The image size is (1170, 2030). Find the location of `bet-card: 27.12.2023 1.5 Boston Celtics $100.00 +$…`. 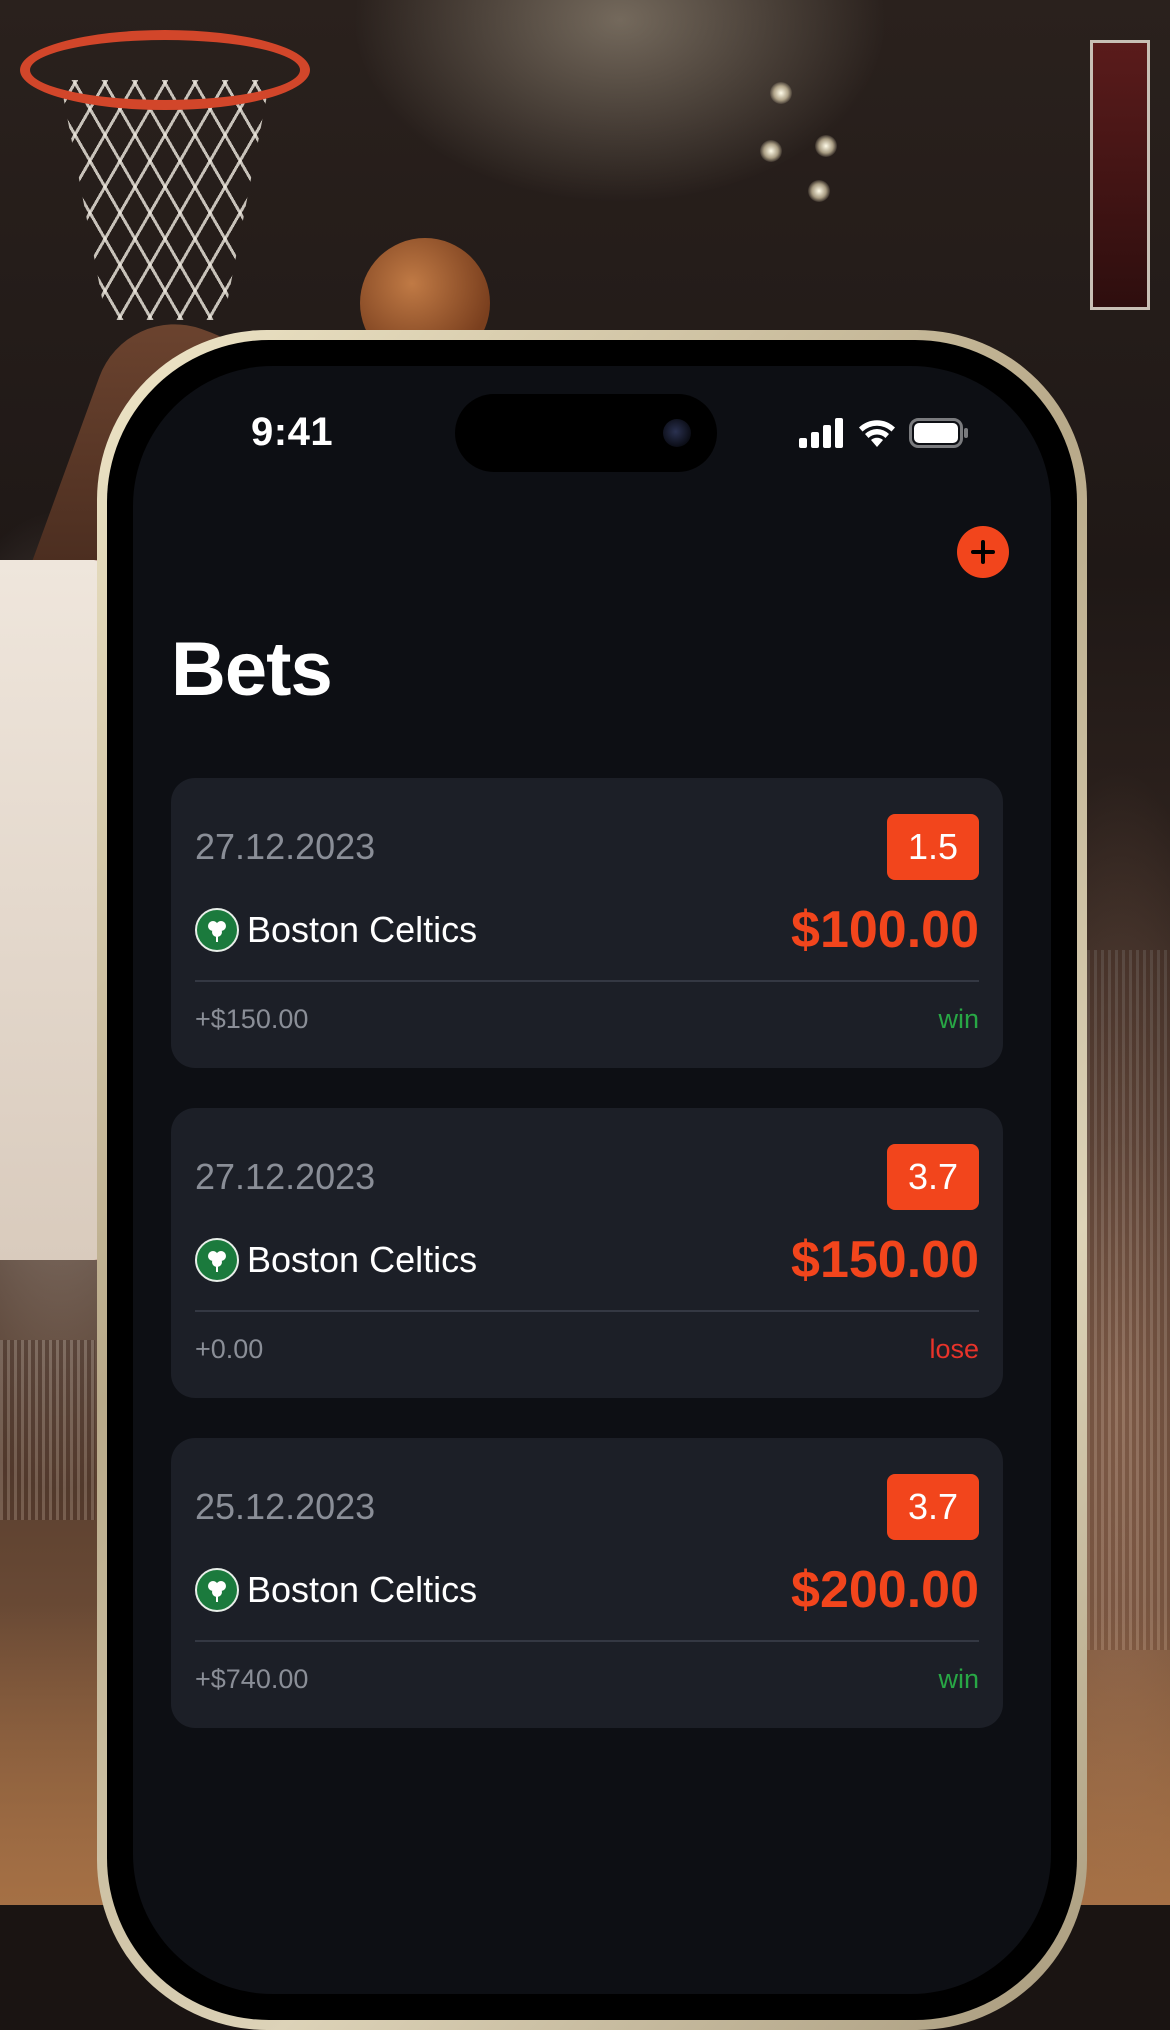

bet-card: 27.12.2023 1.5 Boston Celtics $100.00 +$… is located at coordinates (587, 923).